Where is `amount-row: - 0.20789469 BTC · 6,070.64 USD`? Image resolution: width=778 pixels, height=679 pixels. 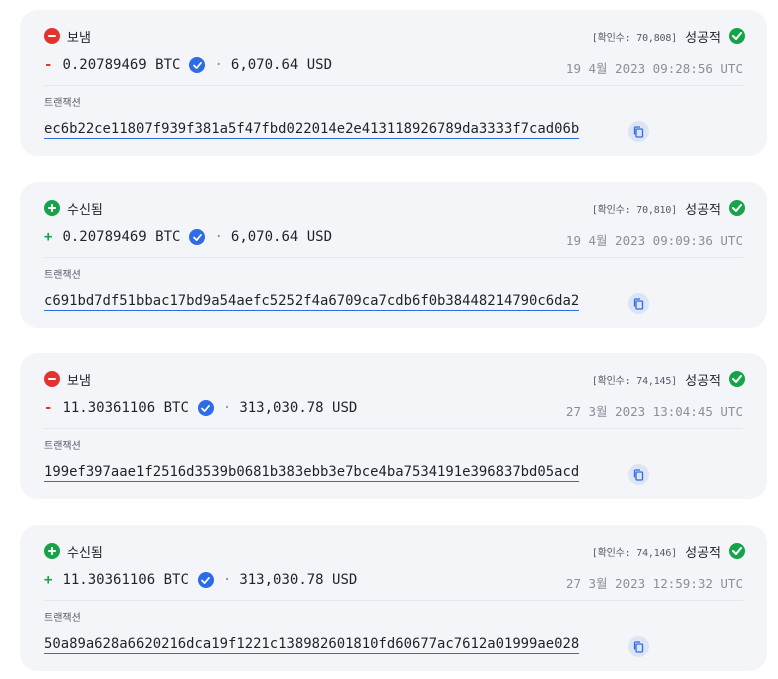 amount-row: - 0.20789469 BTC · 6,070.64 USD is located at coordinates (188, 65).